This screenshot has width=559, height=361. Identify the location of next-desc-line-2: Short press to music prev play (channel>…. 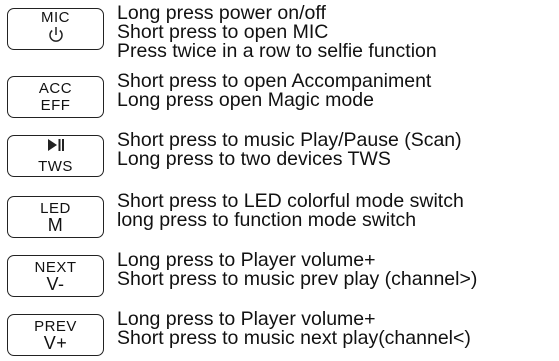
(297, 279).